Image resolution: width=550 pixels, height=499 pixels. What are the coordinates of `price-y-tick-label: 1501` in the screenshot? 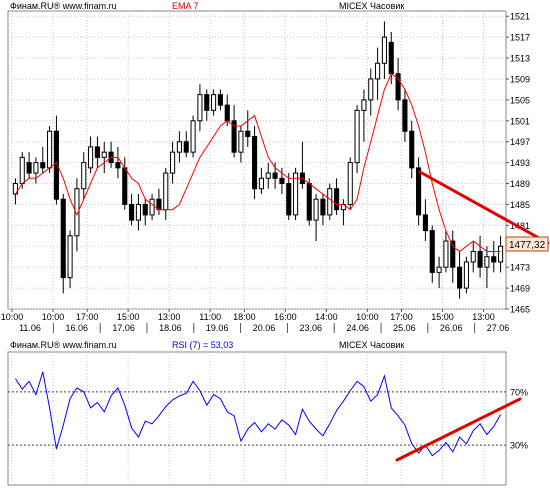 It's located at (520, 121).